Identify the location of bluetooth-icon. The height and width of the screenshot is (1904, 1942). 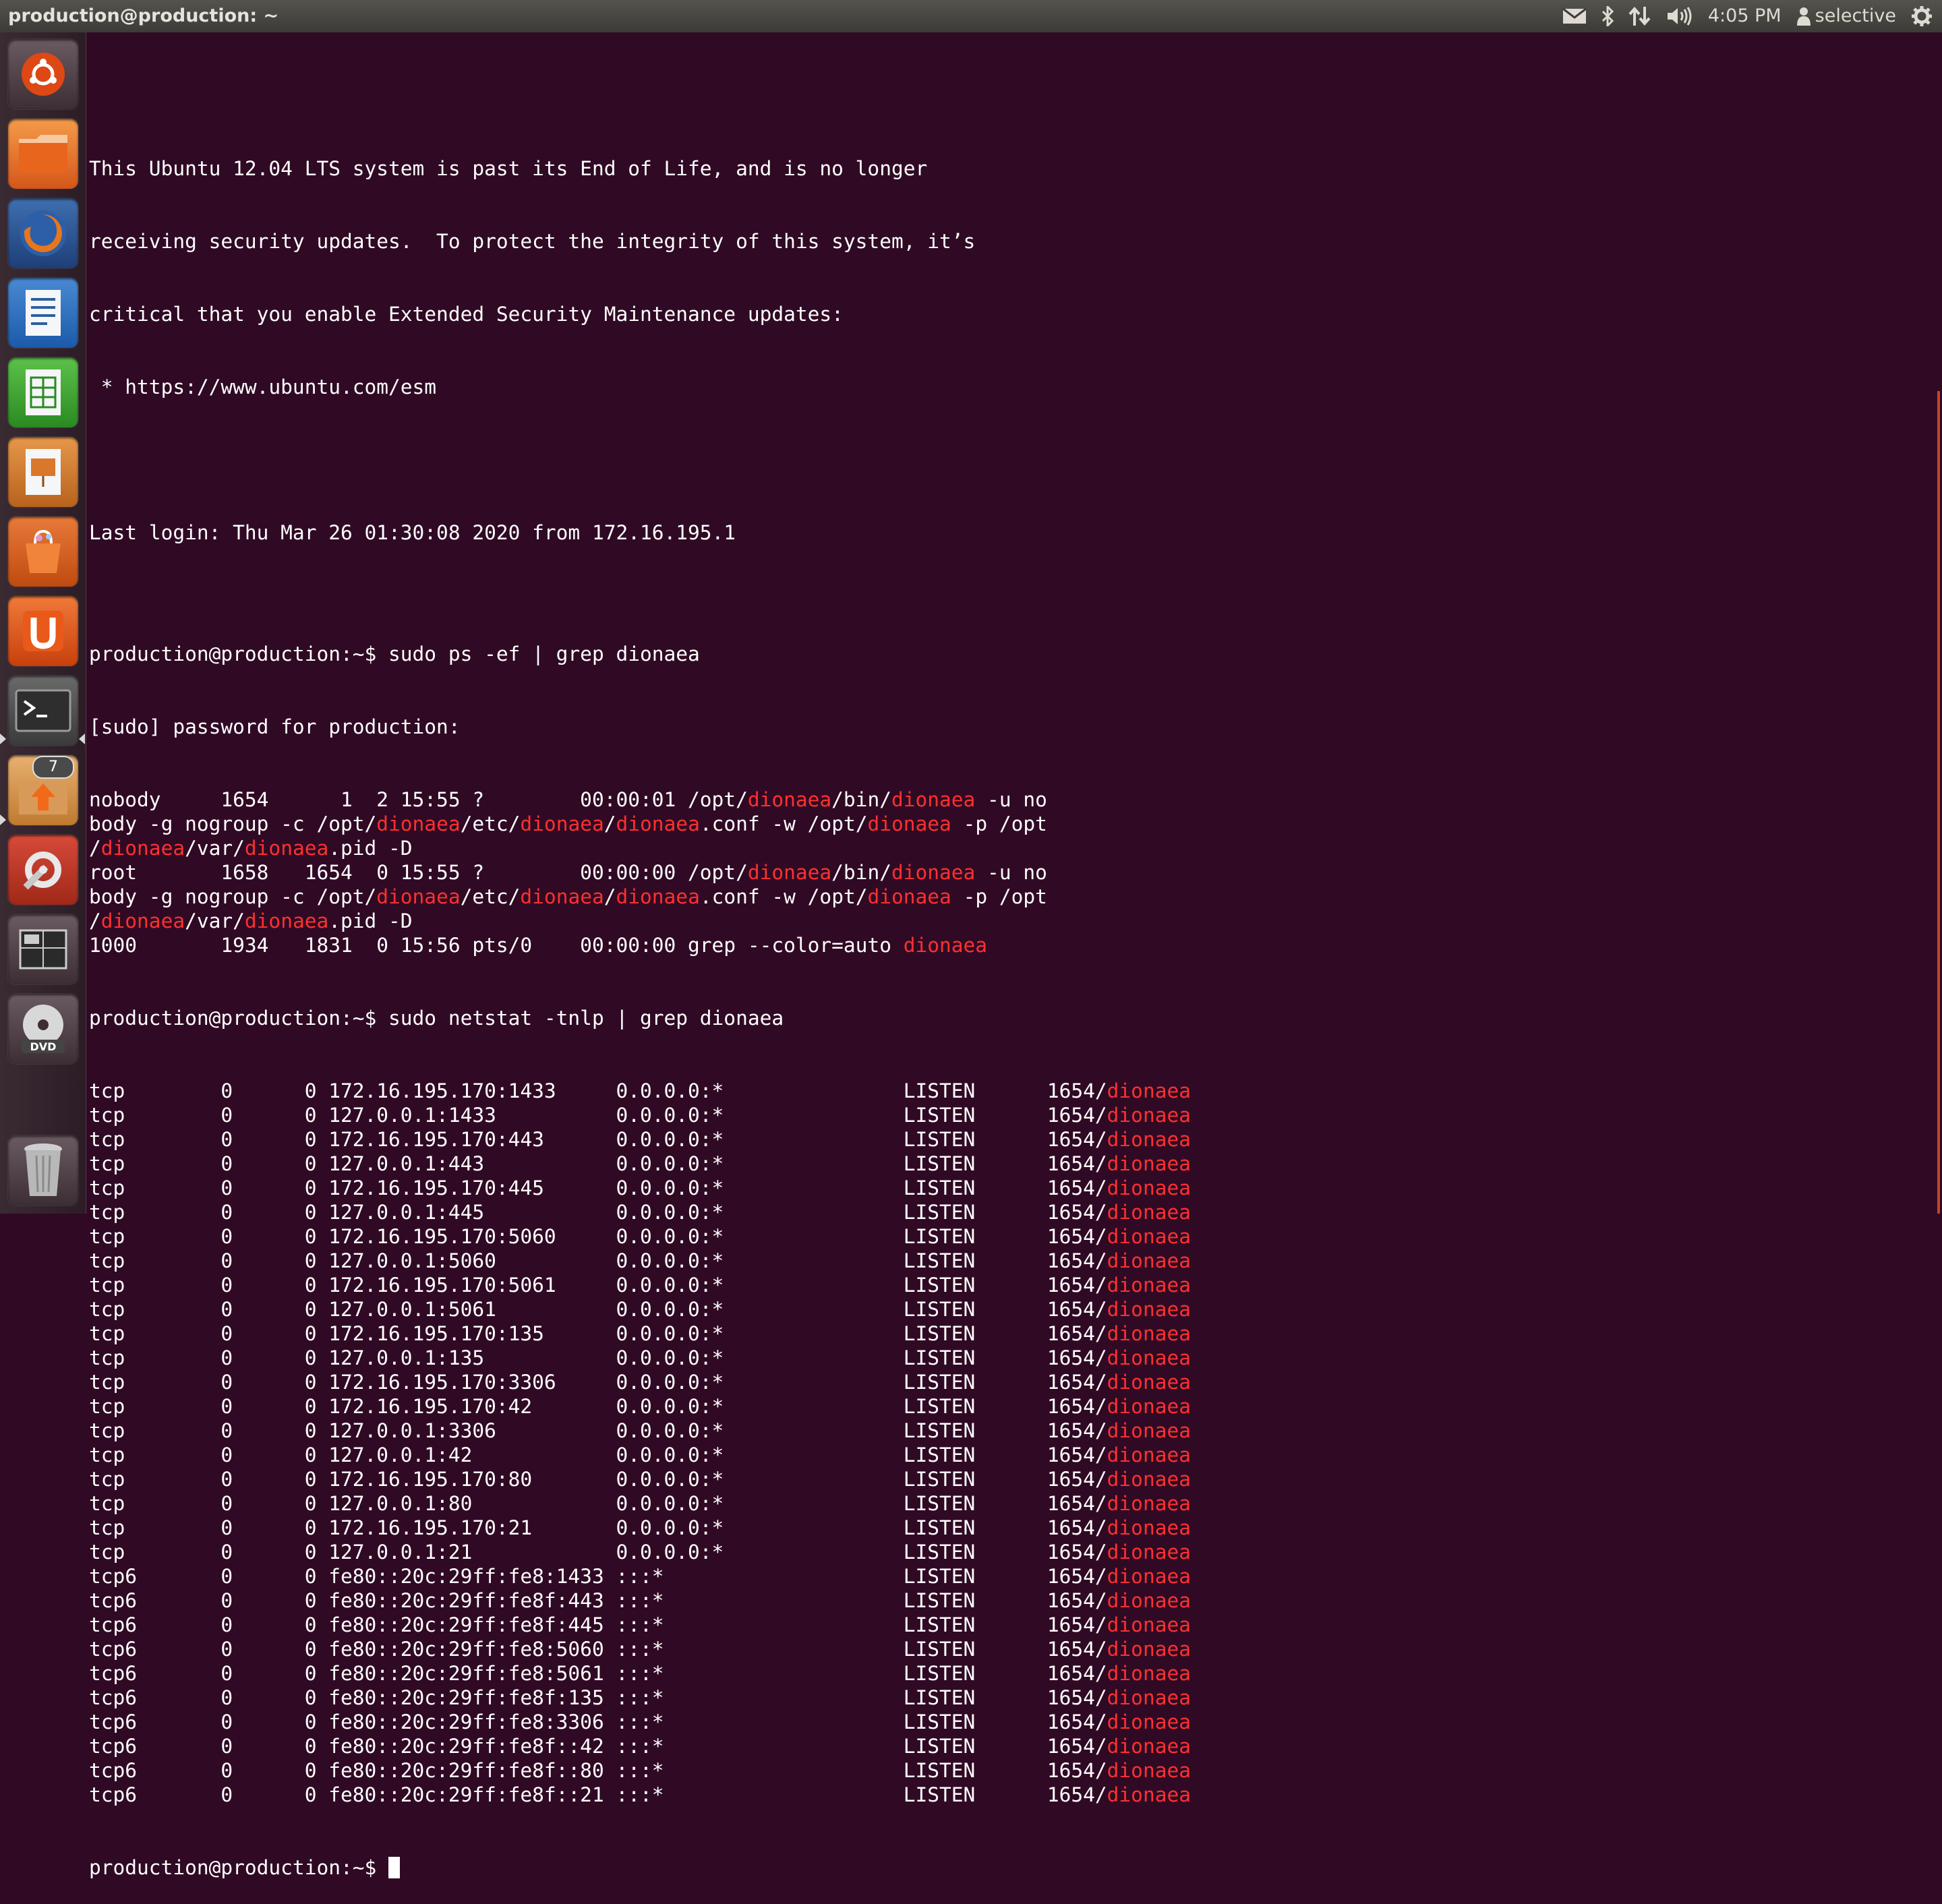
(1607, 16).